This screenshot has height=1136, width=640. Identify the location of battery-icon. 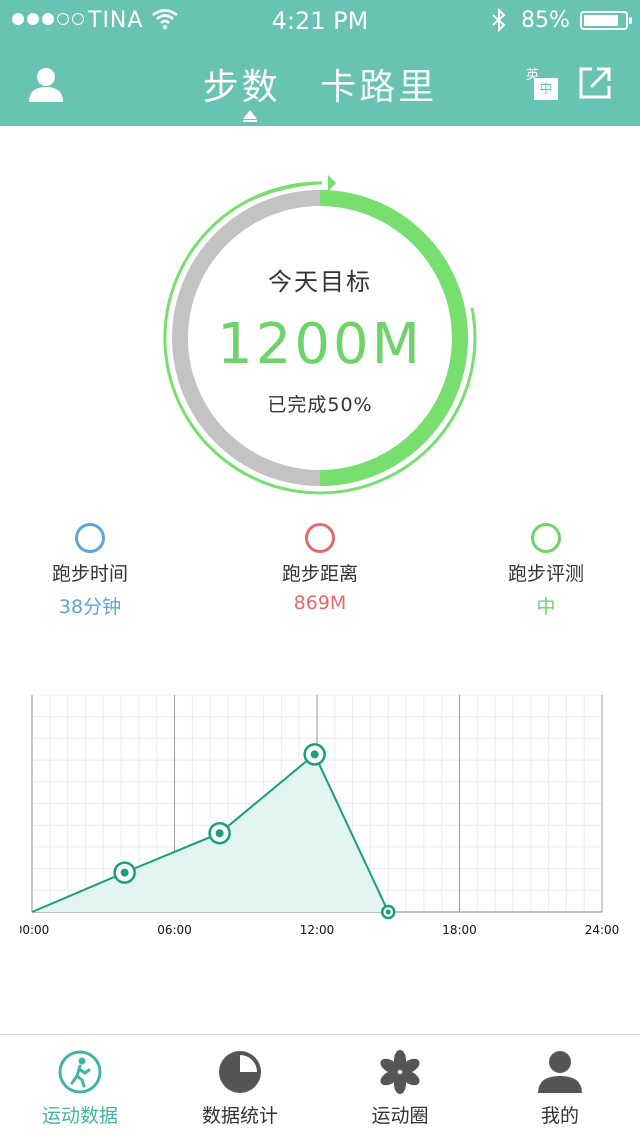
(604, 20).